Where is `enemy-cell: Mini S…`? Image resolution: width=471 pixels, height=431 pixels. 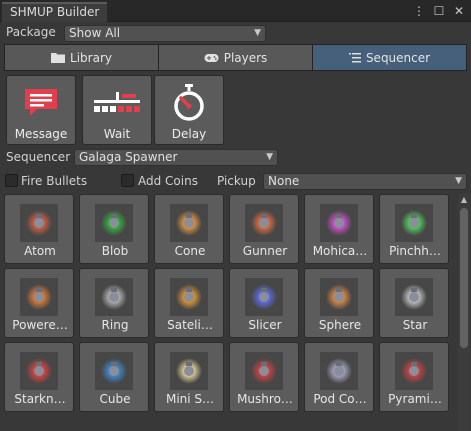
enemy-cell: Mini S… is located at coordinates (189, 377).